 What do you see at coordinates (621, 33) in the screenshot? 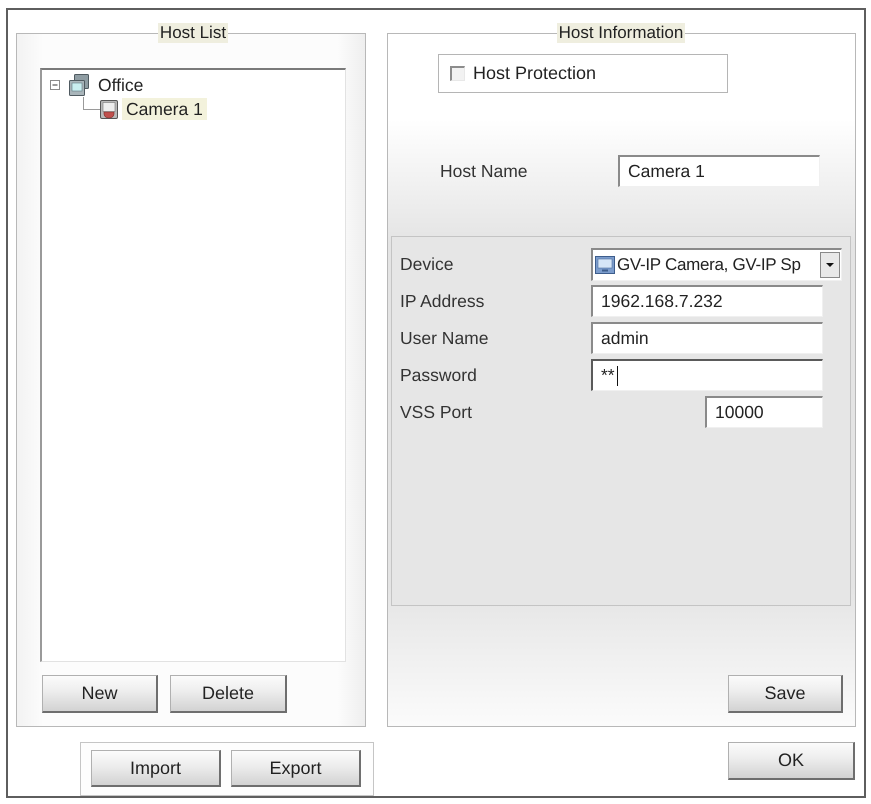
I see `group-title: Host Information` at bounding box center [621, 33].